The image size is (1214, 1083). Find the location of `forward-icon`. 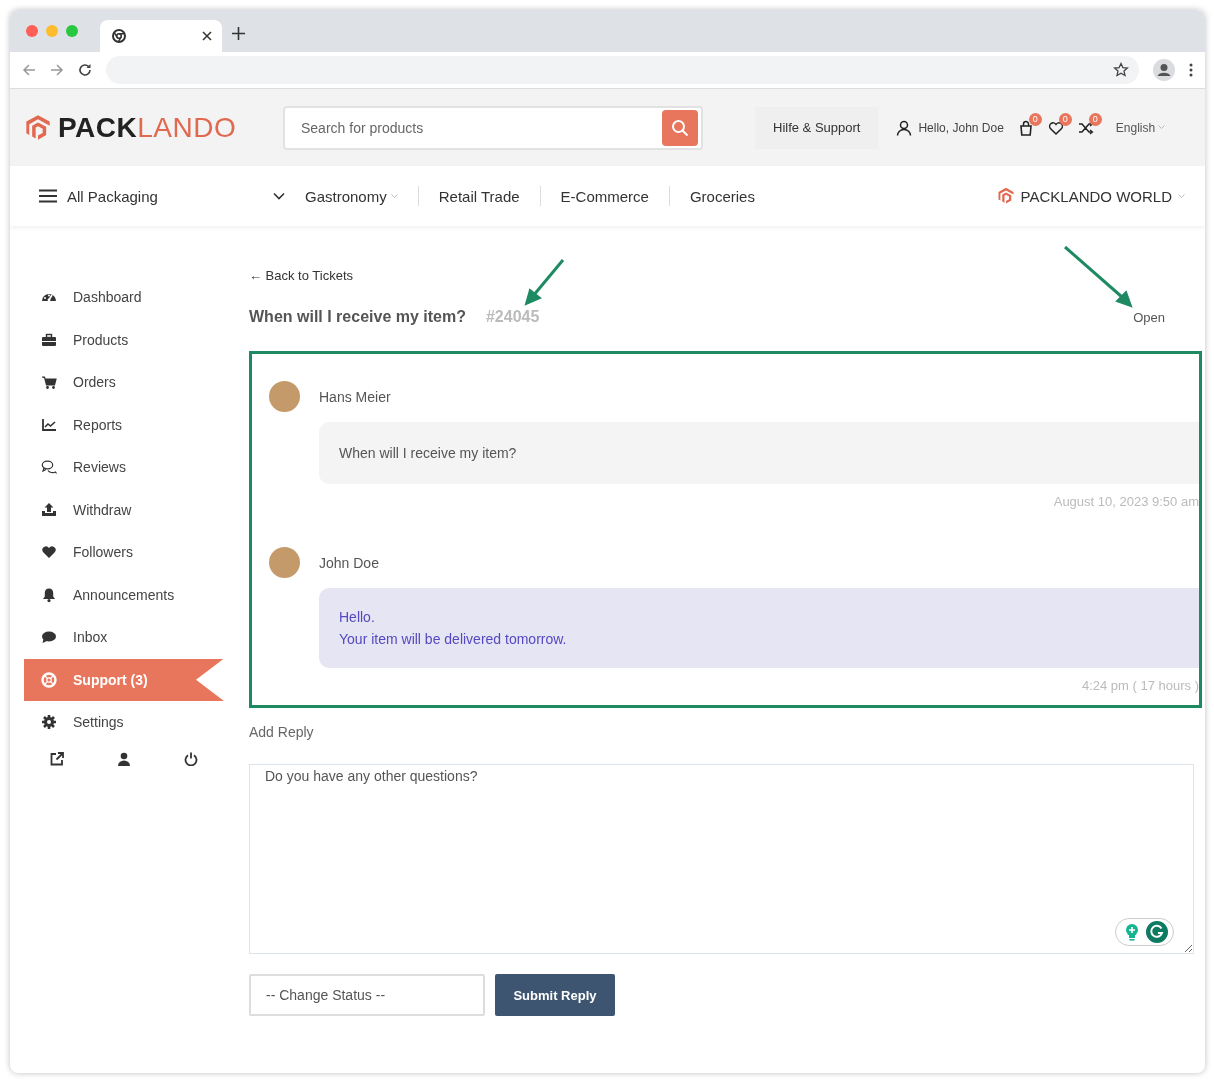

forward-icon is located at coordinates (57, 70).